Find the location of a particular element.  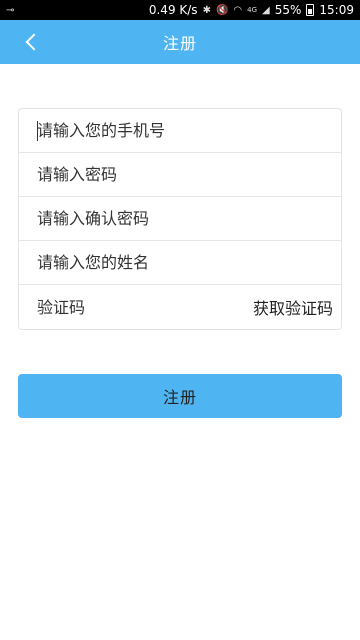

confirm-password-row is located at coordinates (180, 219).